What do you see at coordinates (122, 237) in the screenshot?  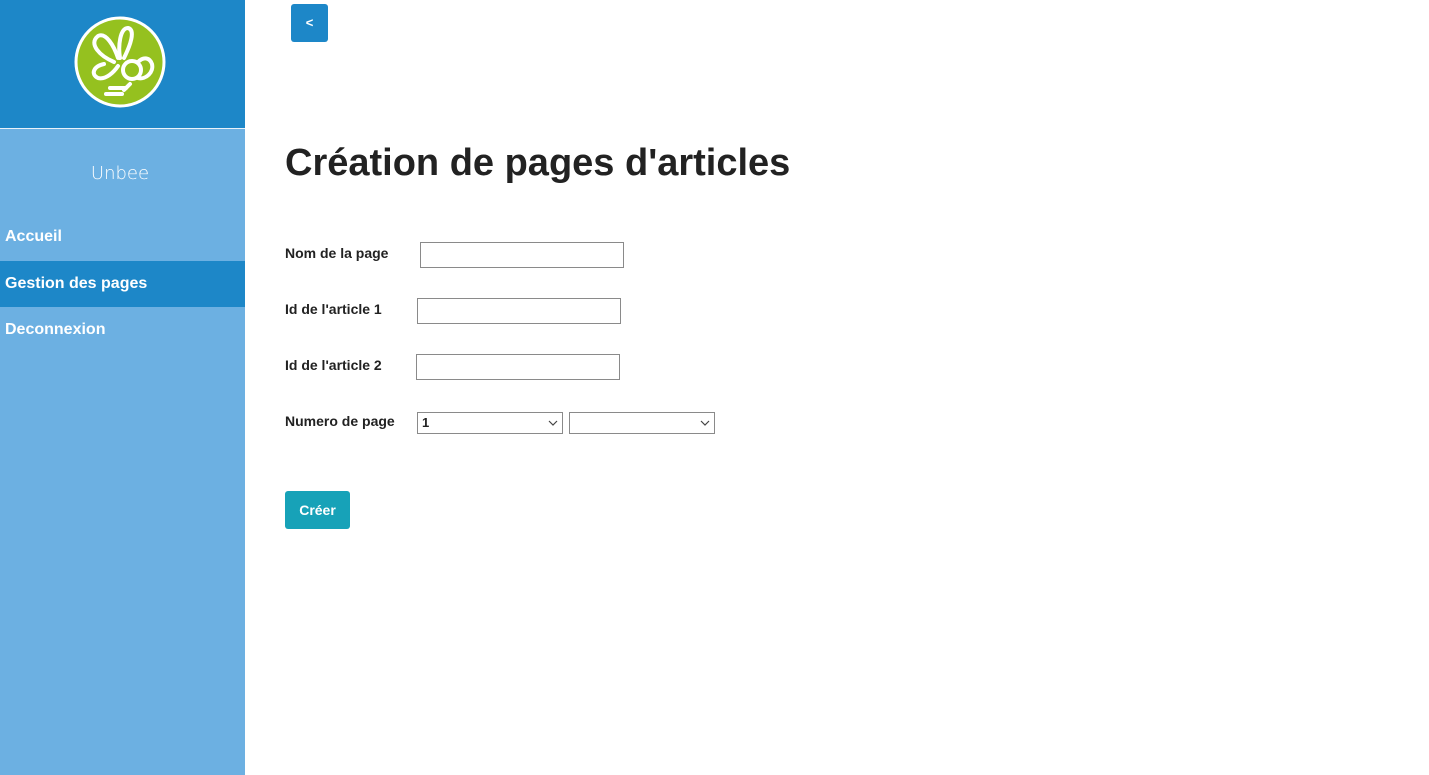 I see `sidebar-item-accueil: Accueil` at bounding box center [122, 237].